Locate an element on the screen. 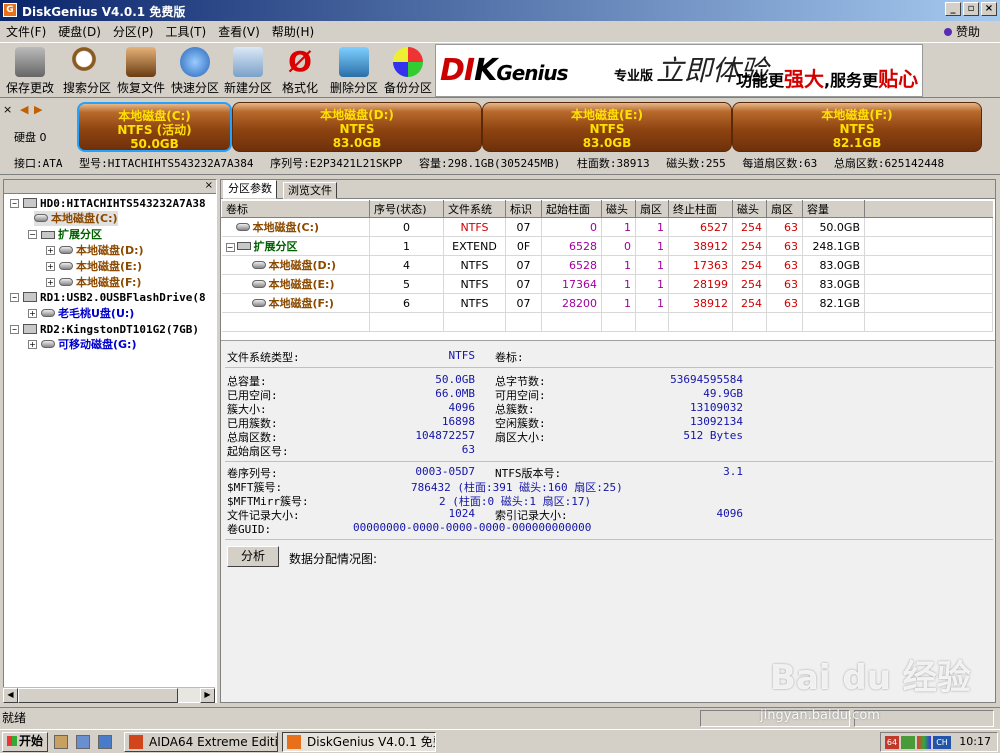 The image size is (1000, 753). close-disk-icon: × is located at coordinates (7, 109).